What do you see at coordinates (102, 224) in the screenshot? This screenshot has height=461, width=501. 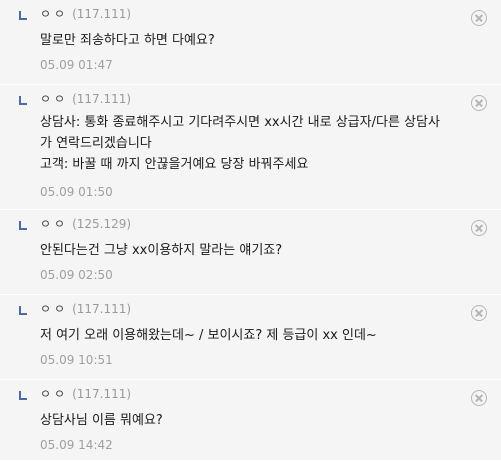 I see `comment-ip: (125.129)` at bounding box center [102, 224].